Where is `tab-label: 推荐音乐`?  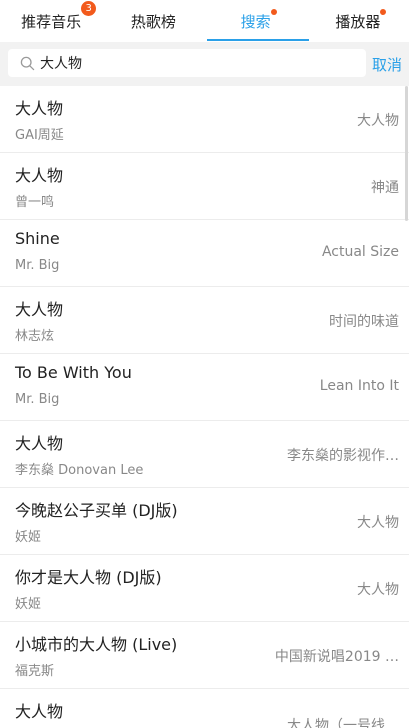
tab-label: 推荐音乐 is located at coordinates (51, 21).